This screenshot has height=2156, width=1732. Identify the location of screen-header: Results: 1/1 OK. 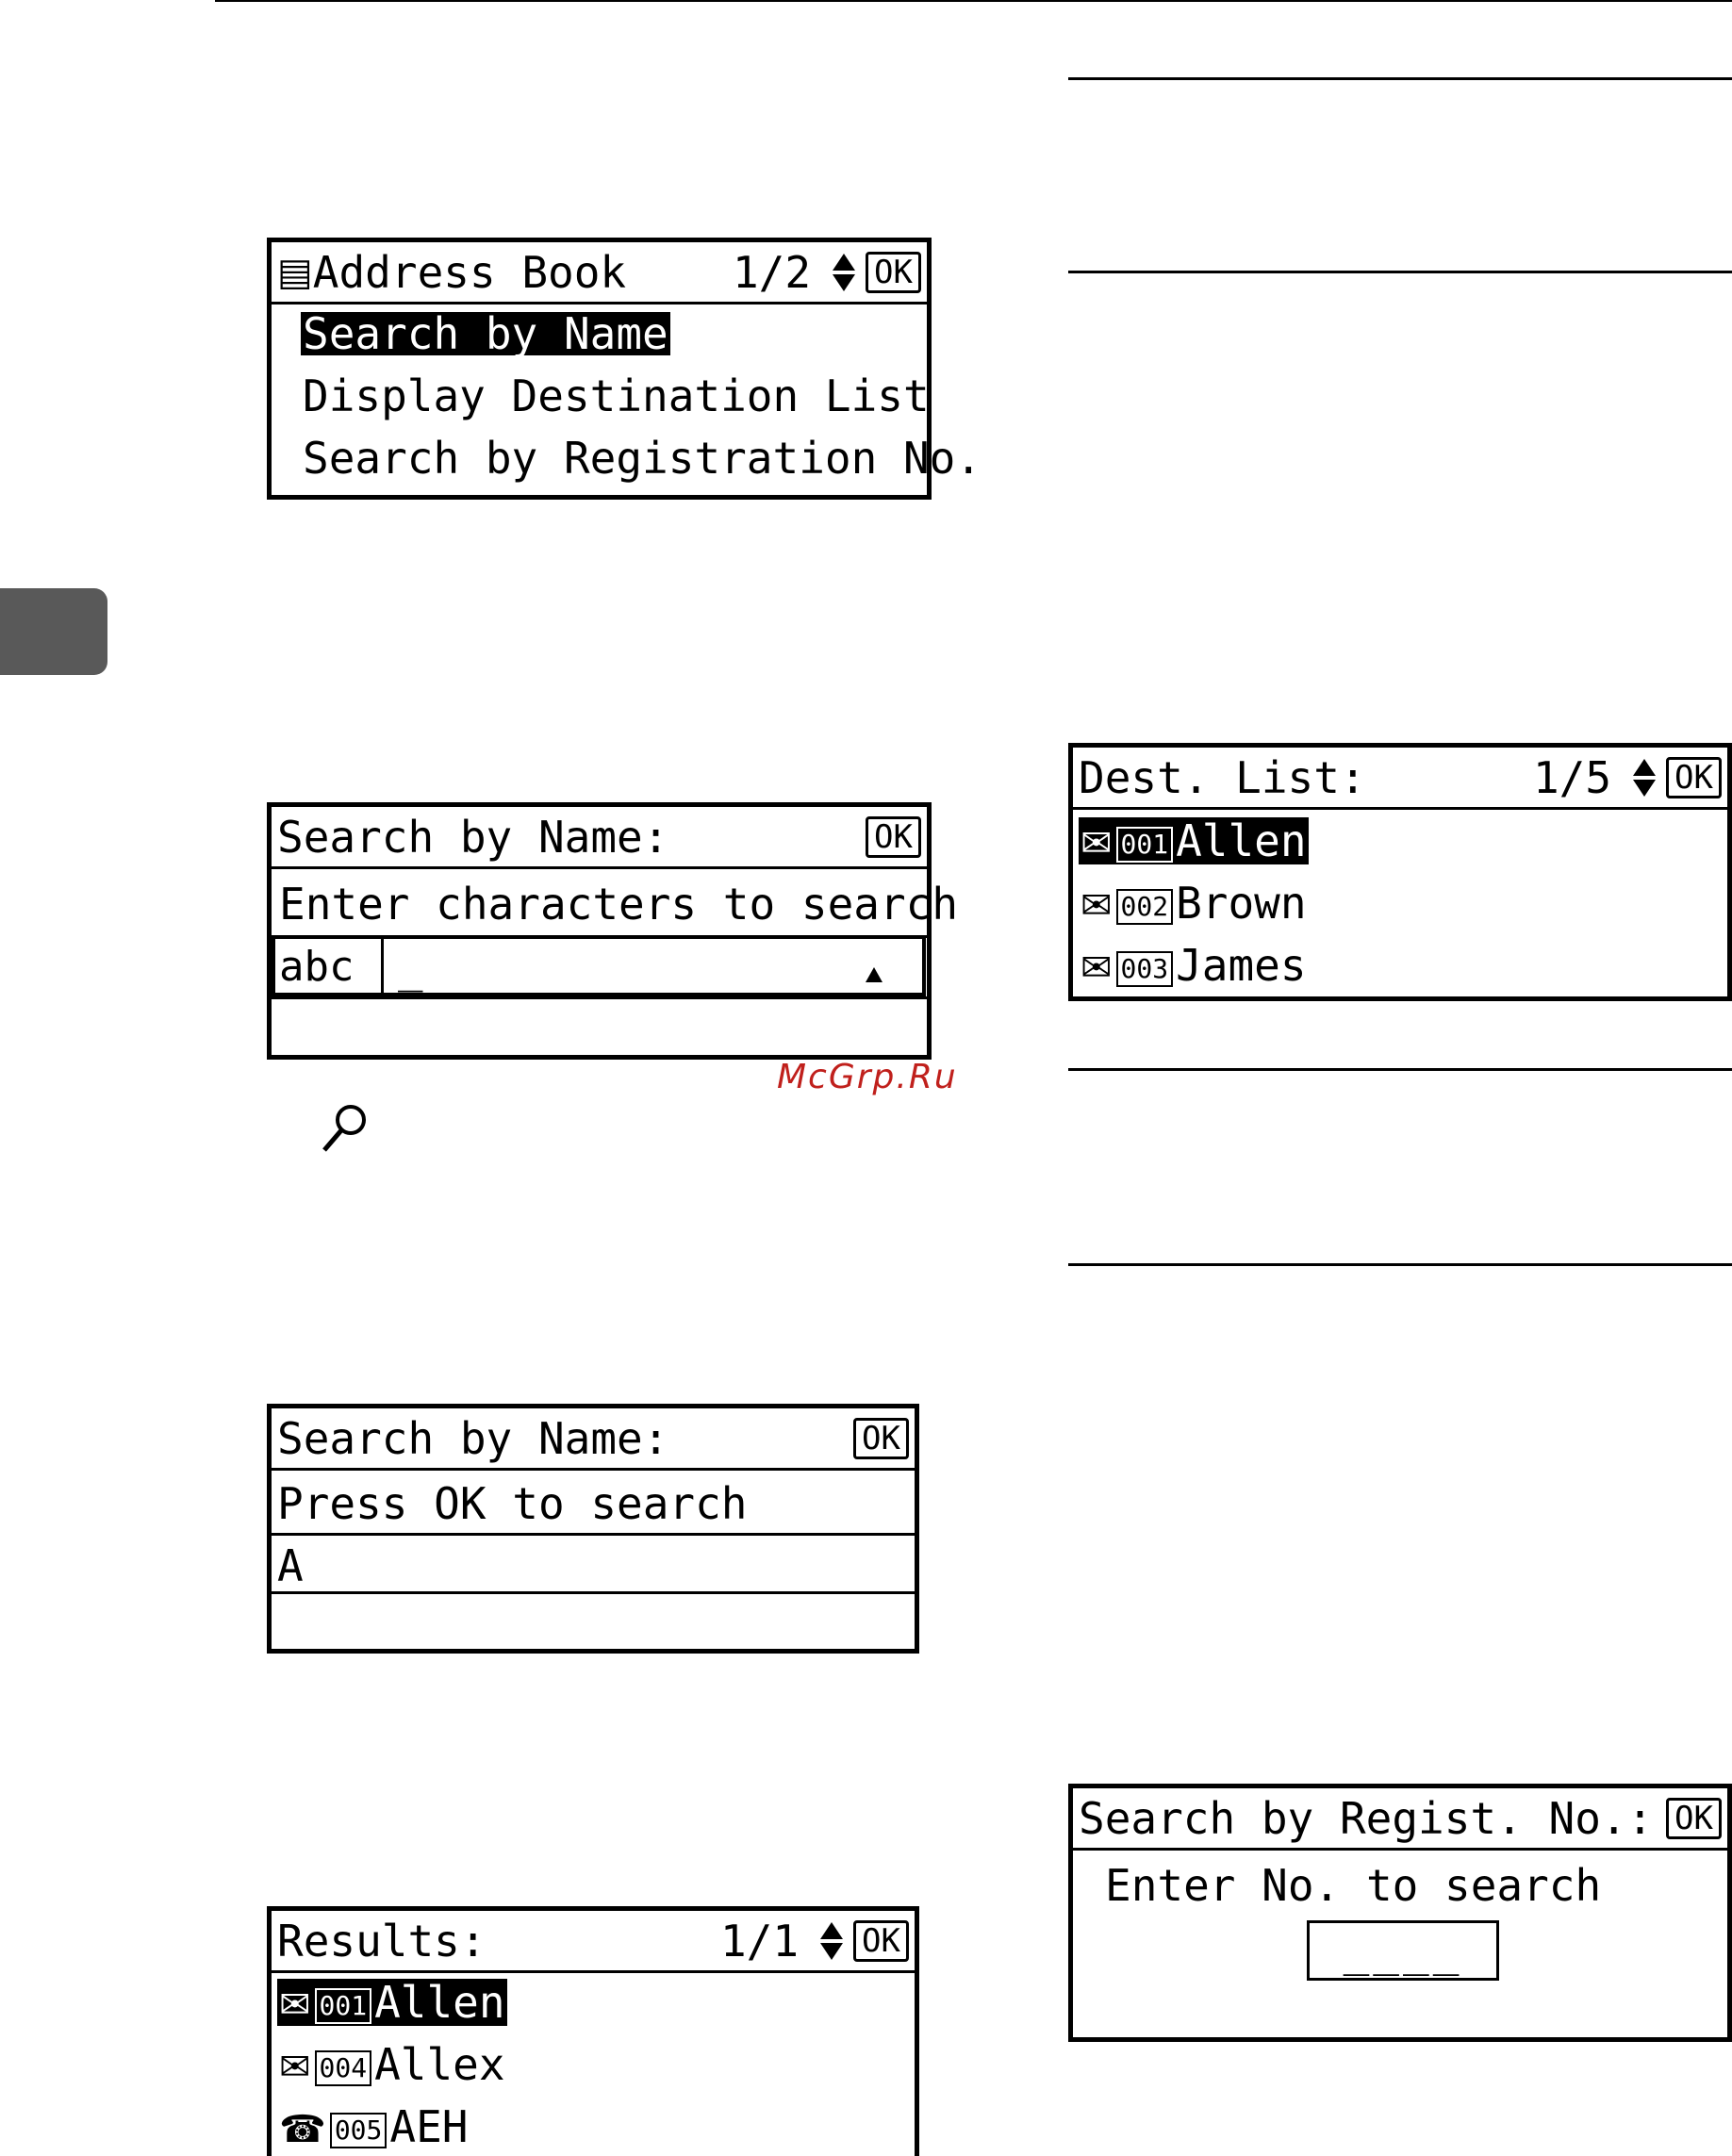
(594, 1942).